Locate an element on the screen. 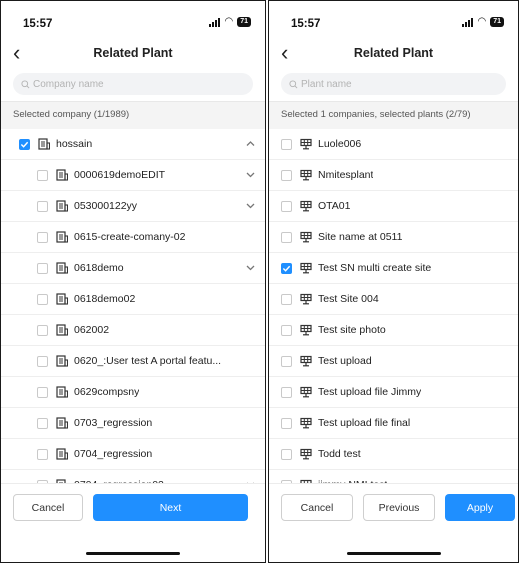 This screenshot has height=563, width=519. battery-icon: 71 is located at coordinates (244, 22).